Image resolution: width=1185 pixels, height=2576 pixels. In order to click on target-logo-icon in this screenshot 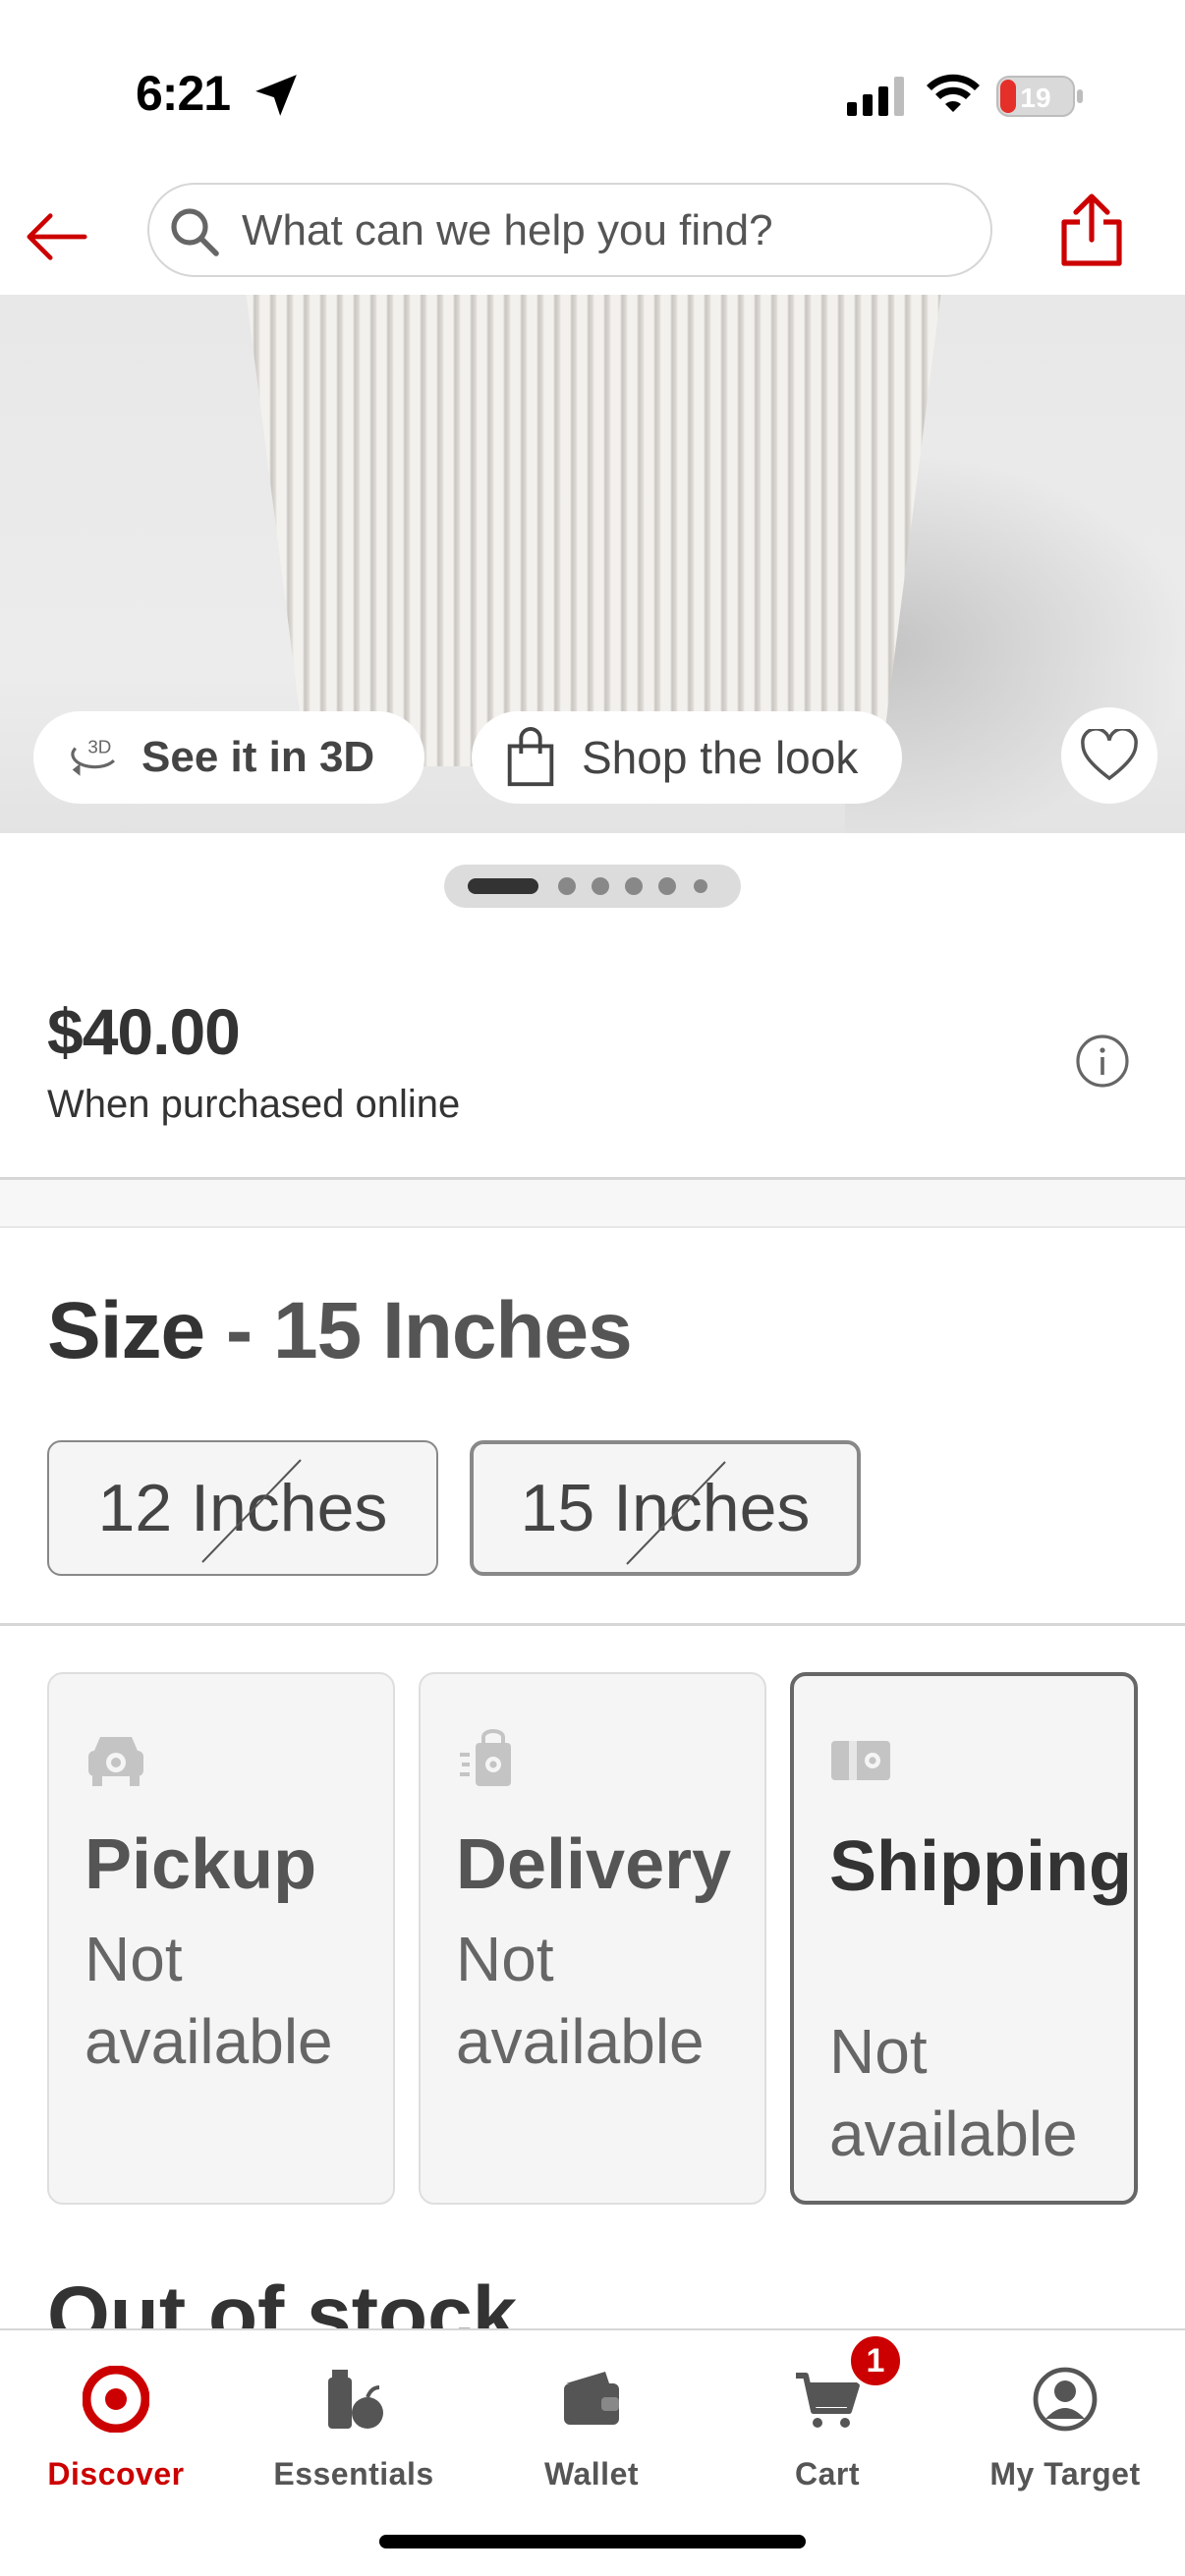, I will do `click(116, 2399)`.